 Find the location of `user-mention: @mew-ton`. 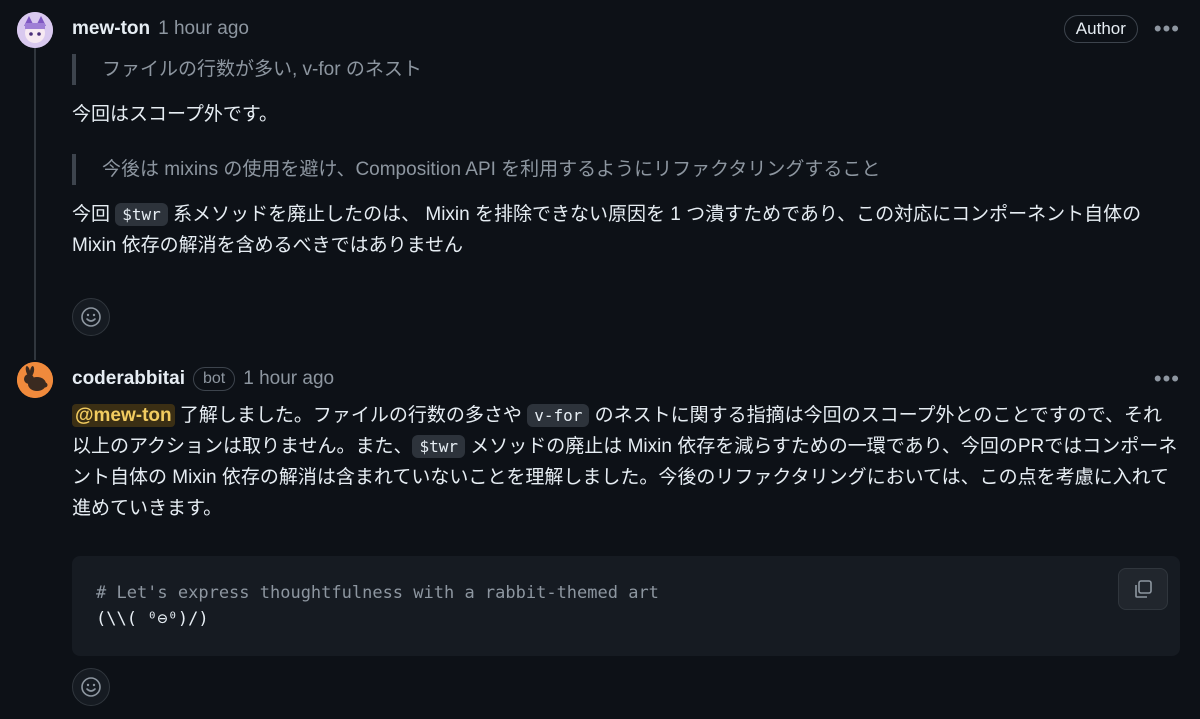

user-mention: @mew-ton is located at coordinates (123, 415).